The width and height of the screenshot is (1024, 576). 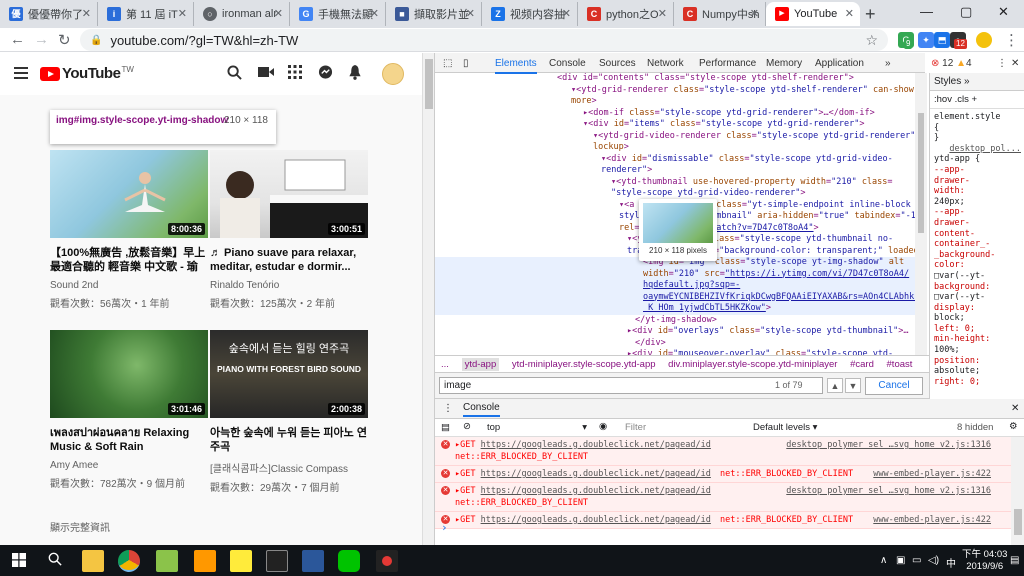 What do you see at coordinates (894, 386) in the screenshot?
I see `search-cancel-button: Cancel` at bounding box center [894, 386].